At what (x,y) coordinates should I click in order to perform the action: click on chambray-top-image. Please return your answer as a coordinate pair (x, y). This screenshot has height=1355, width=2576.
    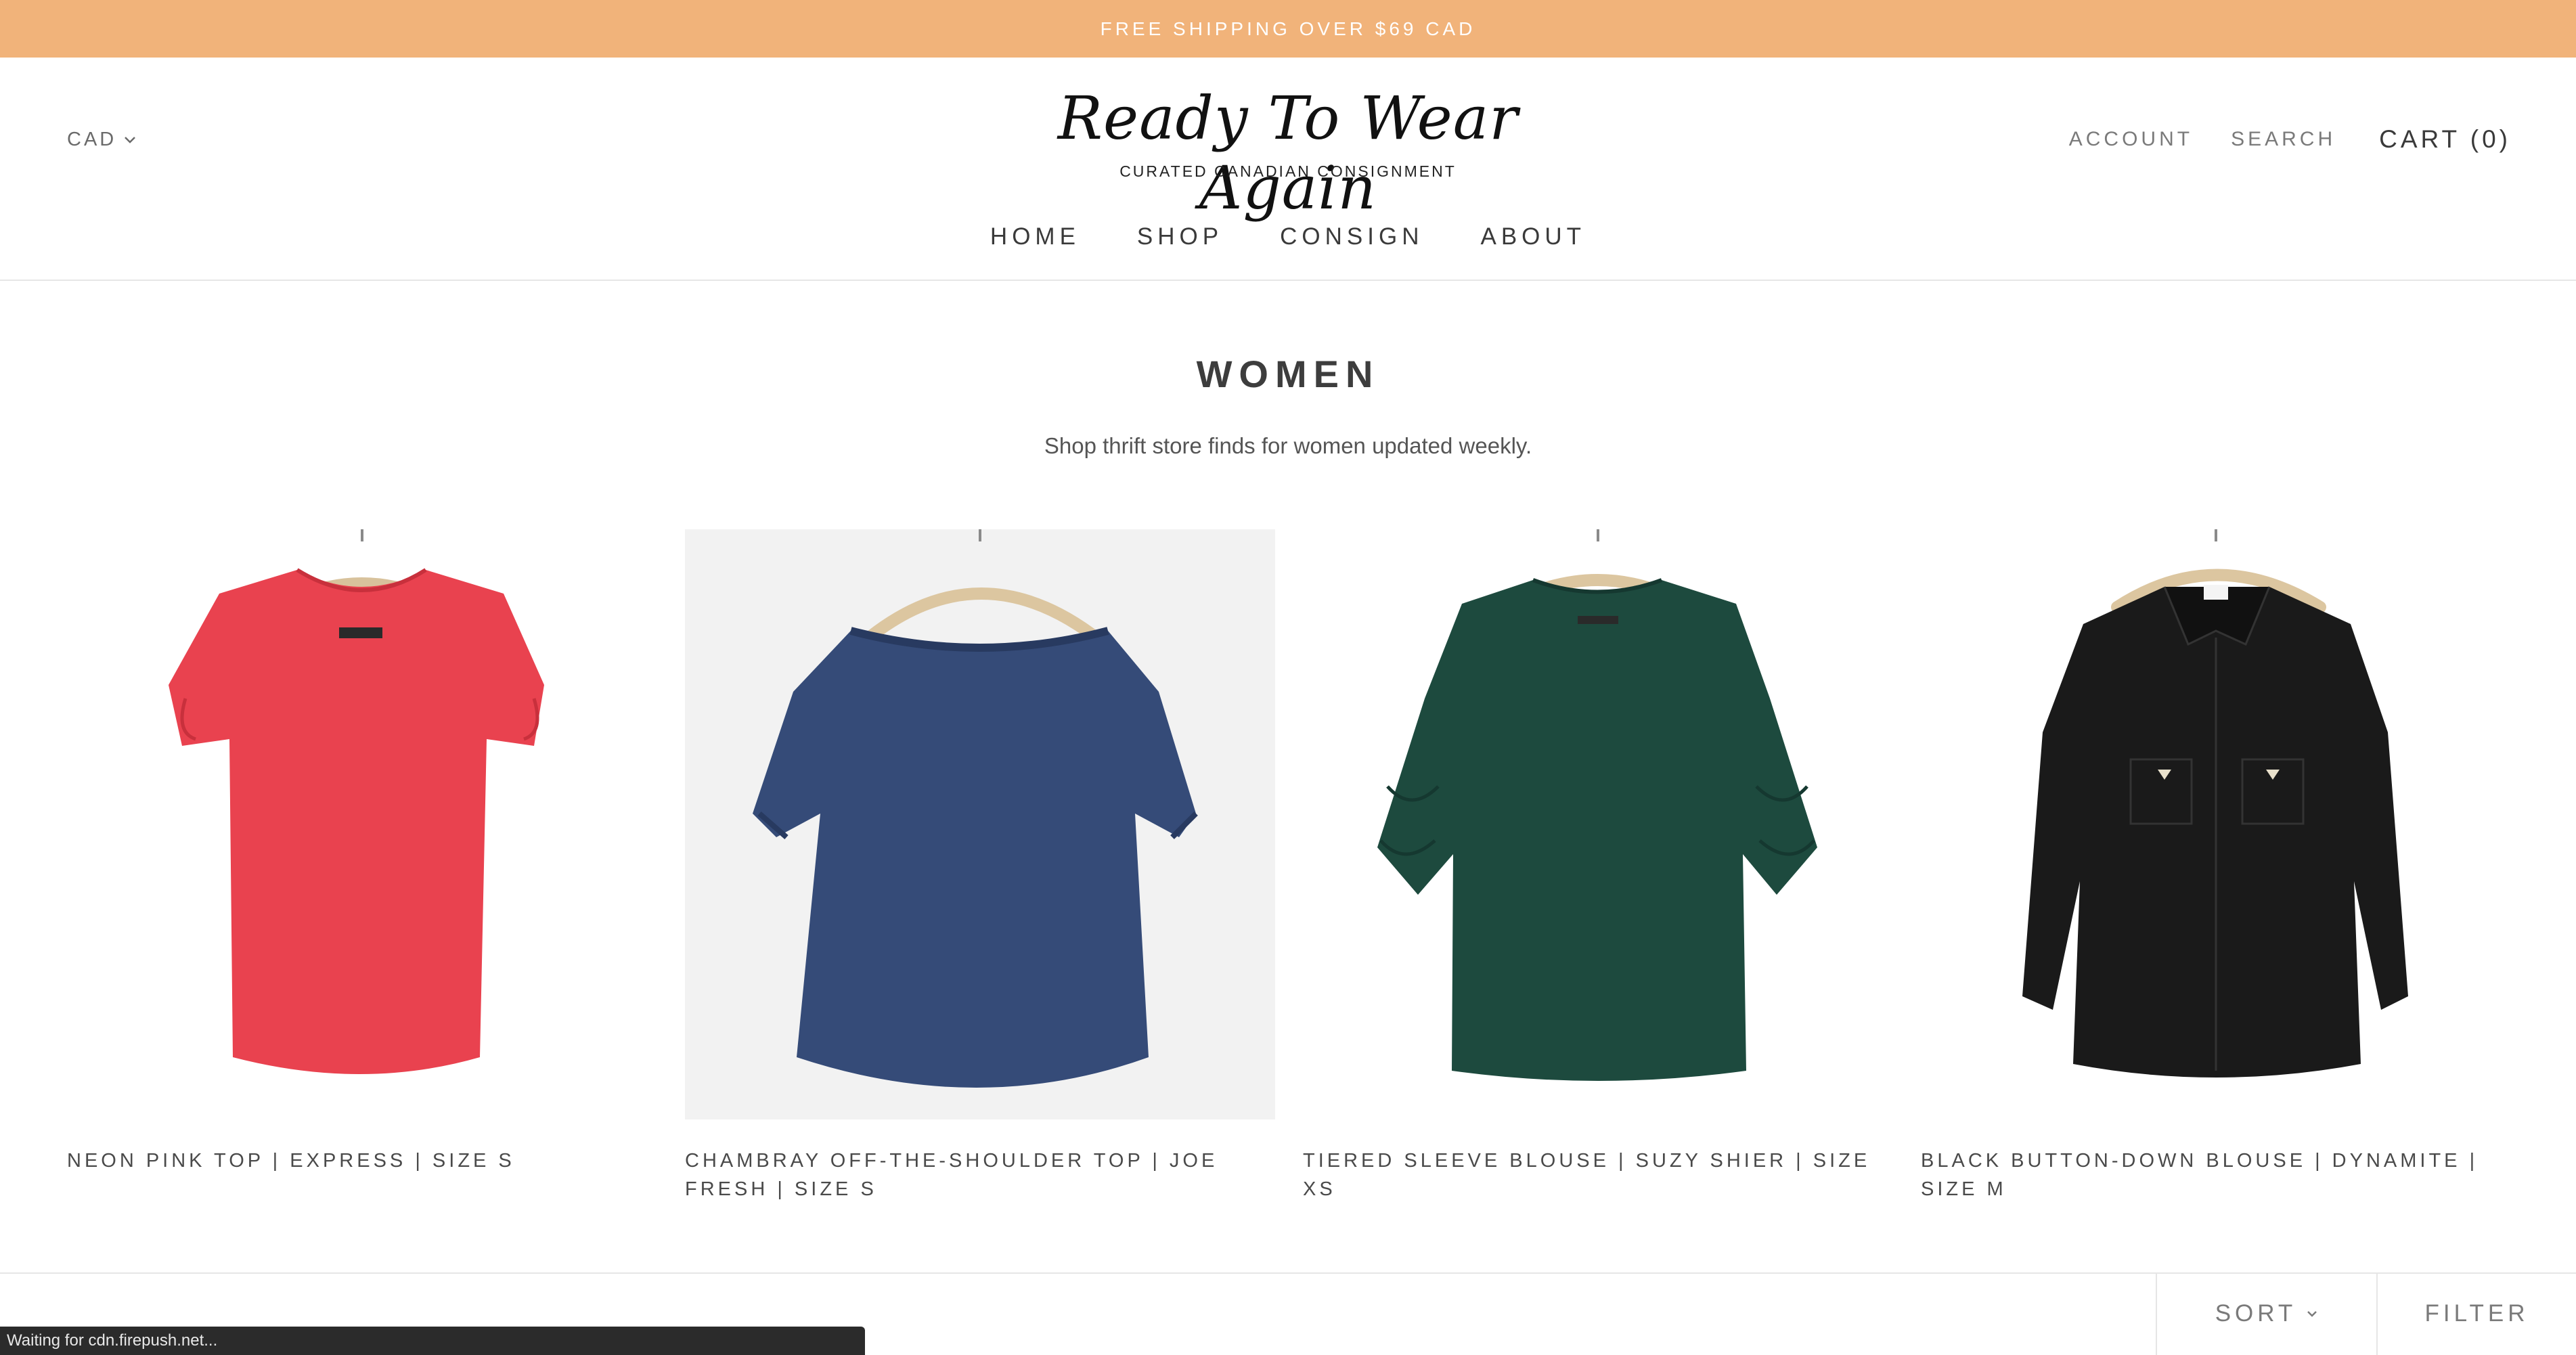
    Looking at the image, I should click on (980, 824).